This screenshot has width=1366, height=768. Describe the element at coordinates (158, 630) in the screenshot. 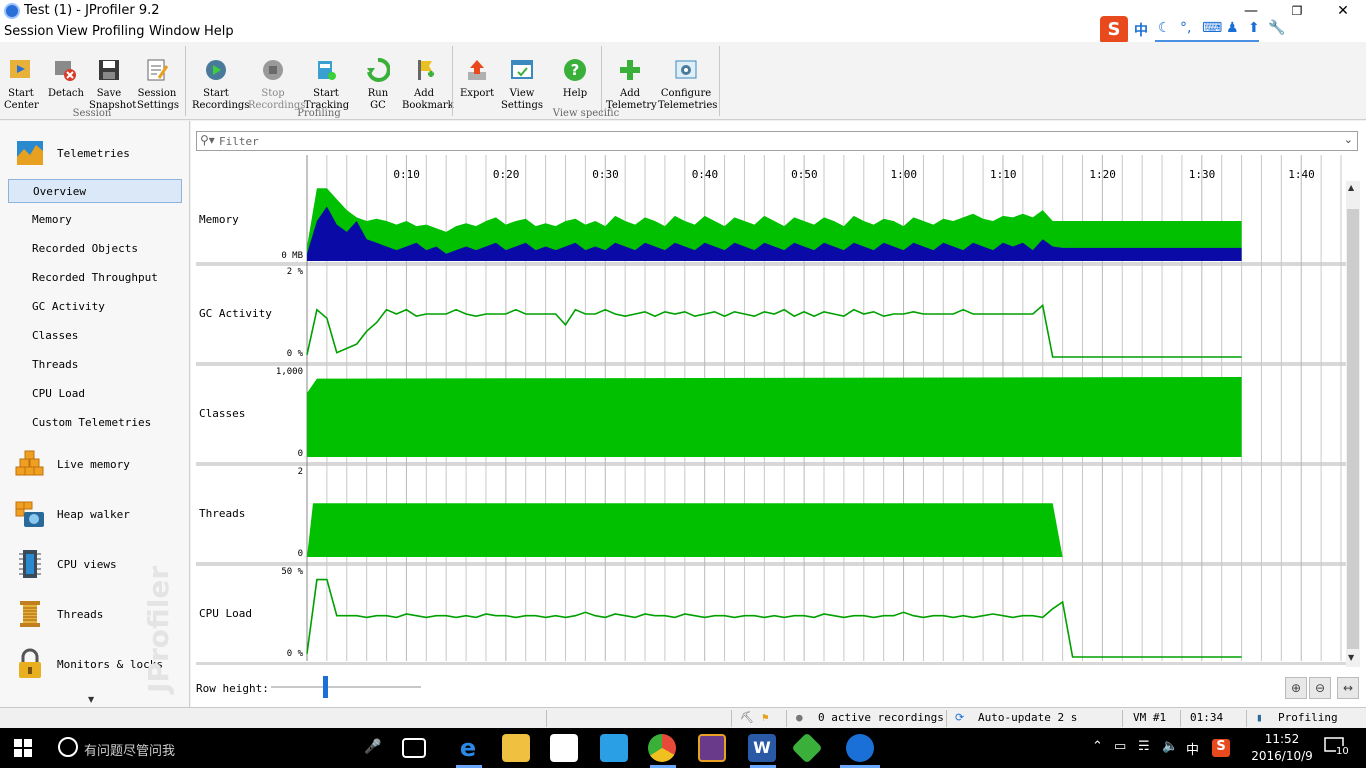

I see `jprofiler-watermark: JProfiler` at that location.